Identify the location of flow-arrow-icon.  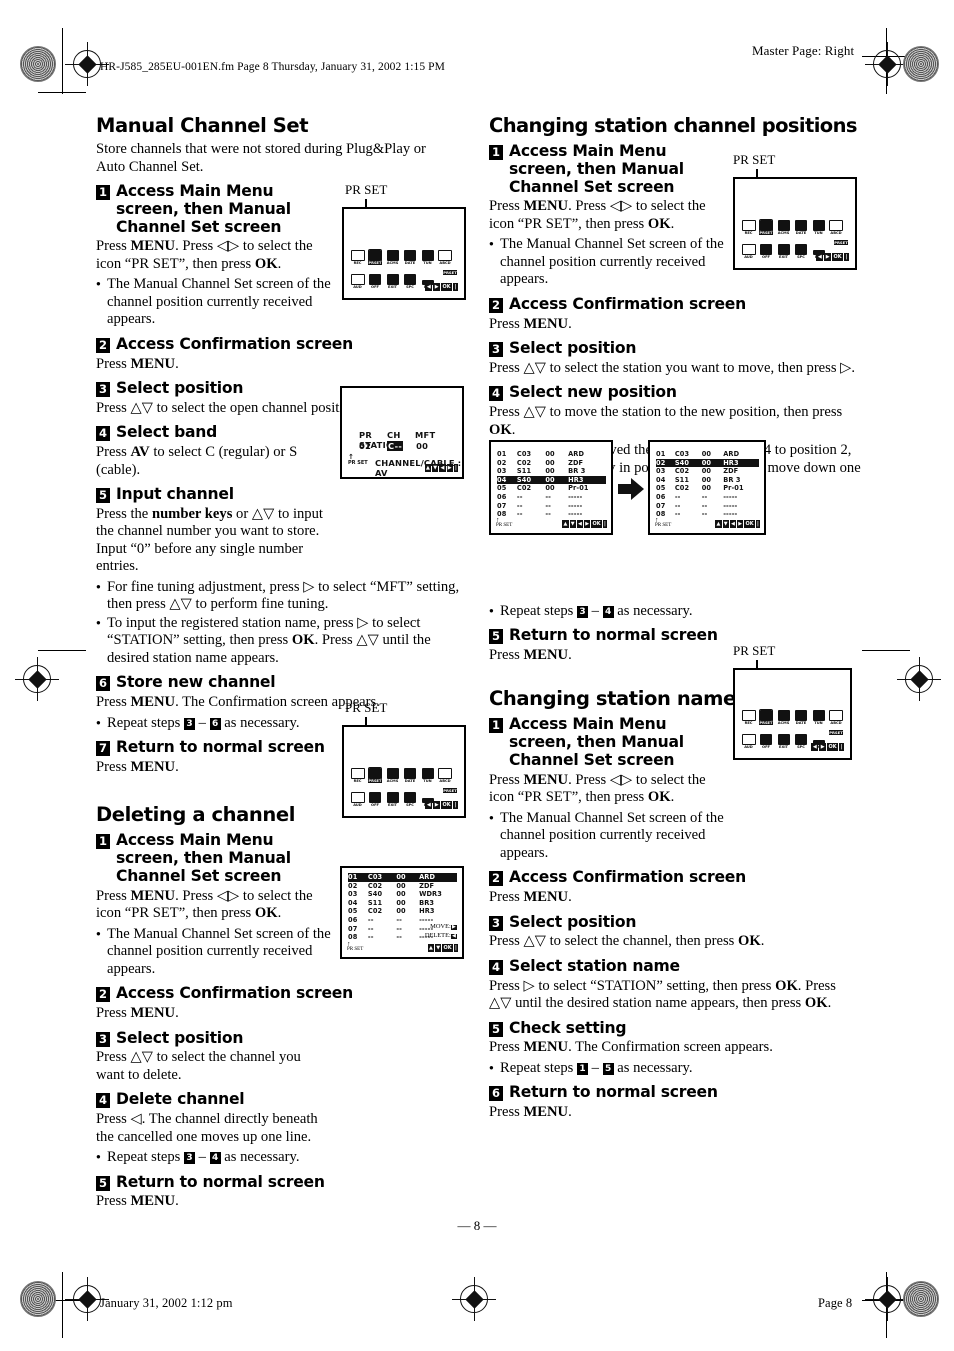
(631, 489).